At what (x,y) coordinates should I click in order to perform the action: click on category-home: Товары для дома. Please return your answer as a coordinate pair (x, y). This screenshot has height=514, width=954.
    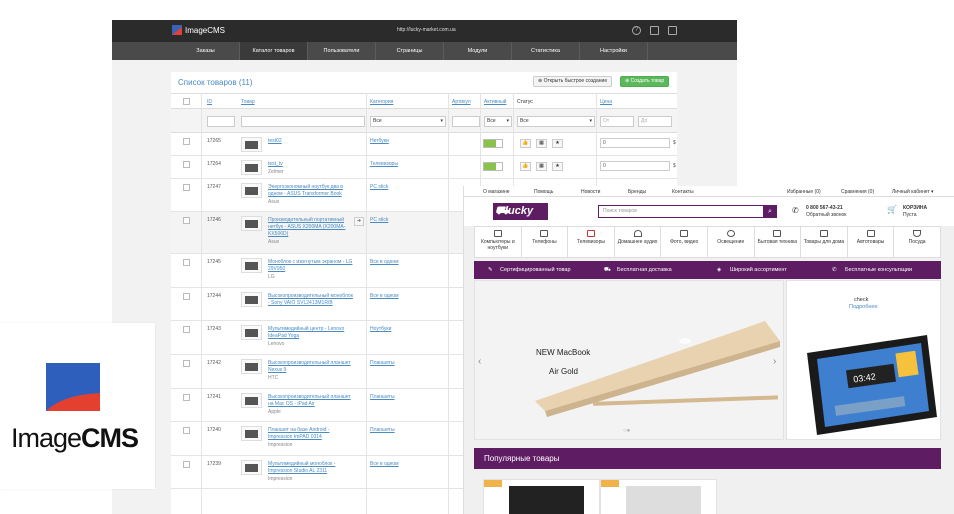
    Looking at the image, I should click on (824, 242).